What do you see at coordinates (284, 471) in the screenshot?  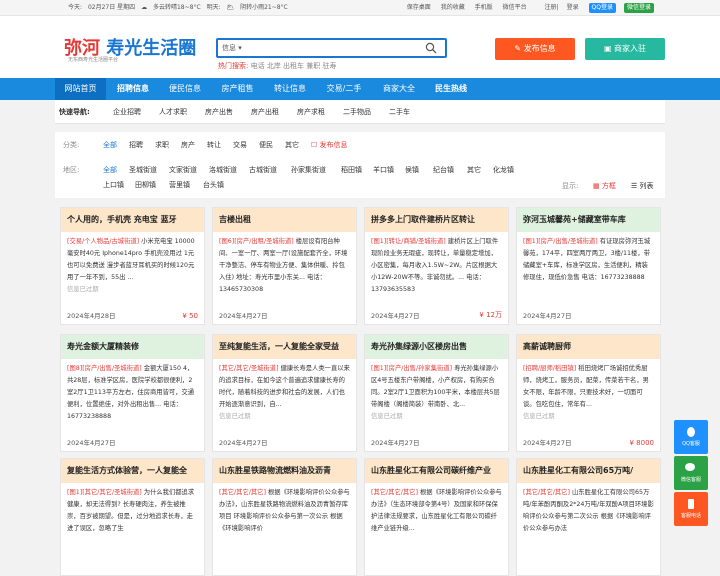 I see `card-title: 山东胜星铁路物流燃料油及沥青` at bounding box center [284, 471].